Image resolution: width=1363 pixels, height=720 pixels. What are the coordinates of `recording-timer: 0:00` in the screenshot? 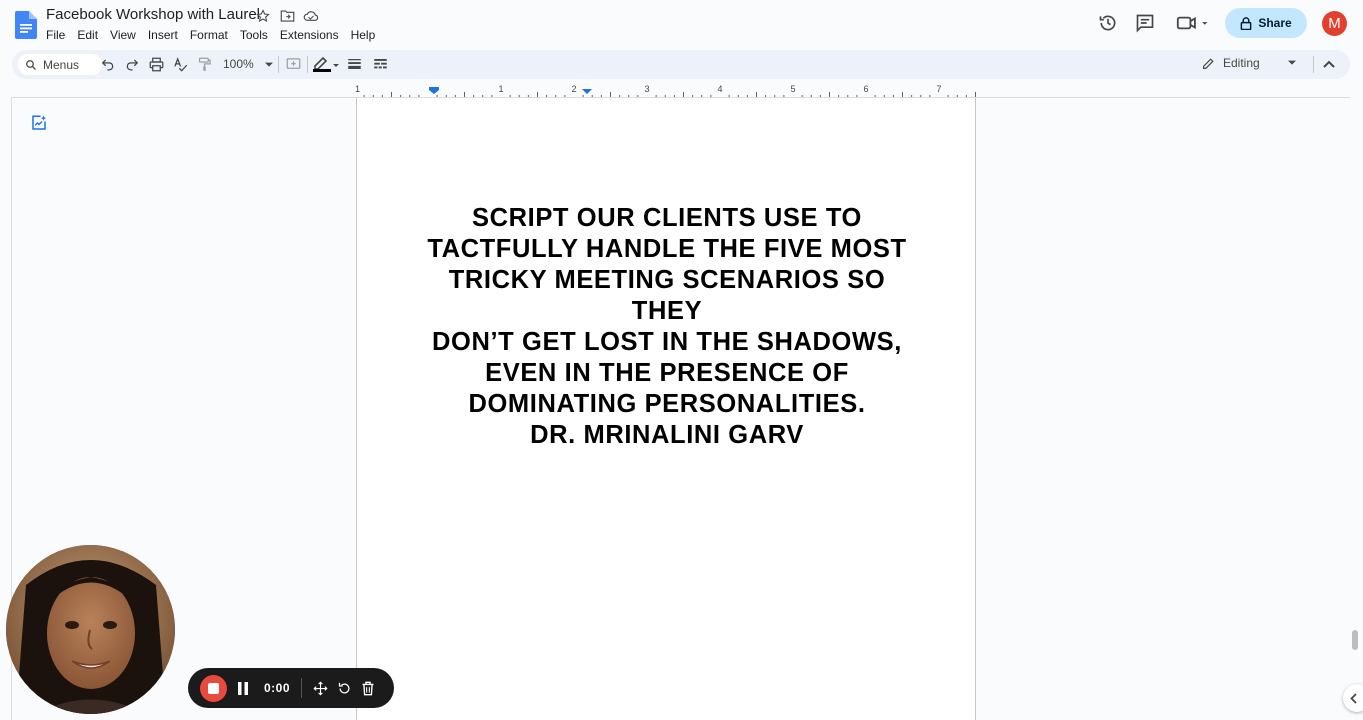 It's located at (277, 688).